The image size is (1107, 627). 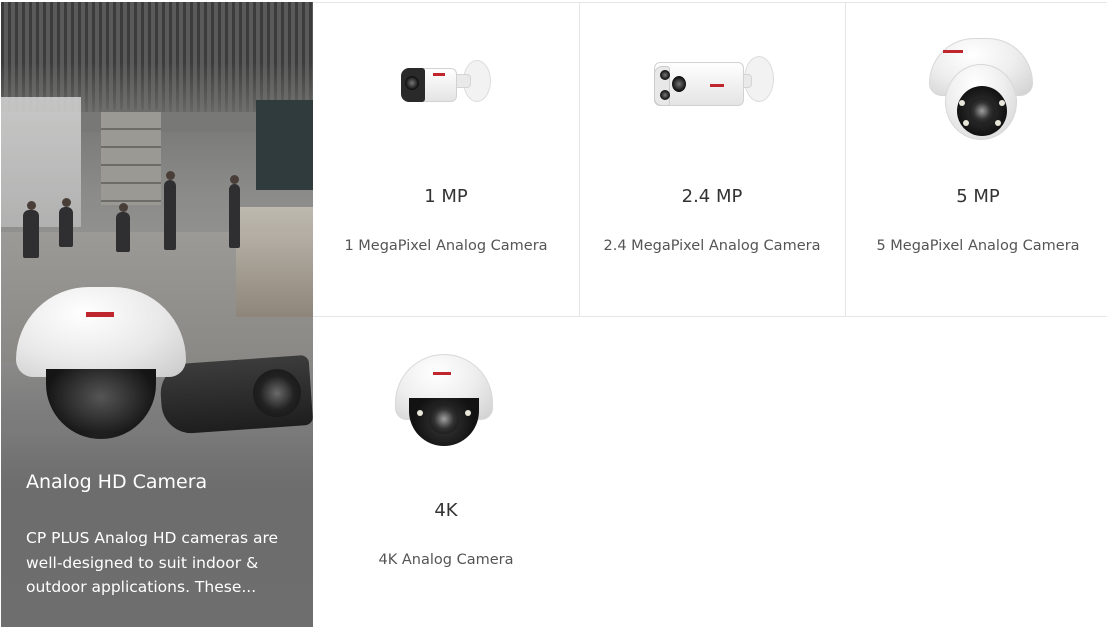 I want to click on product-resolution: 5 MP, so click(x=978, y=196).